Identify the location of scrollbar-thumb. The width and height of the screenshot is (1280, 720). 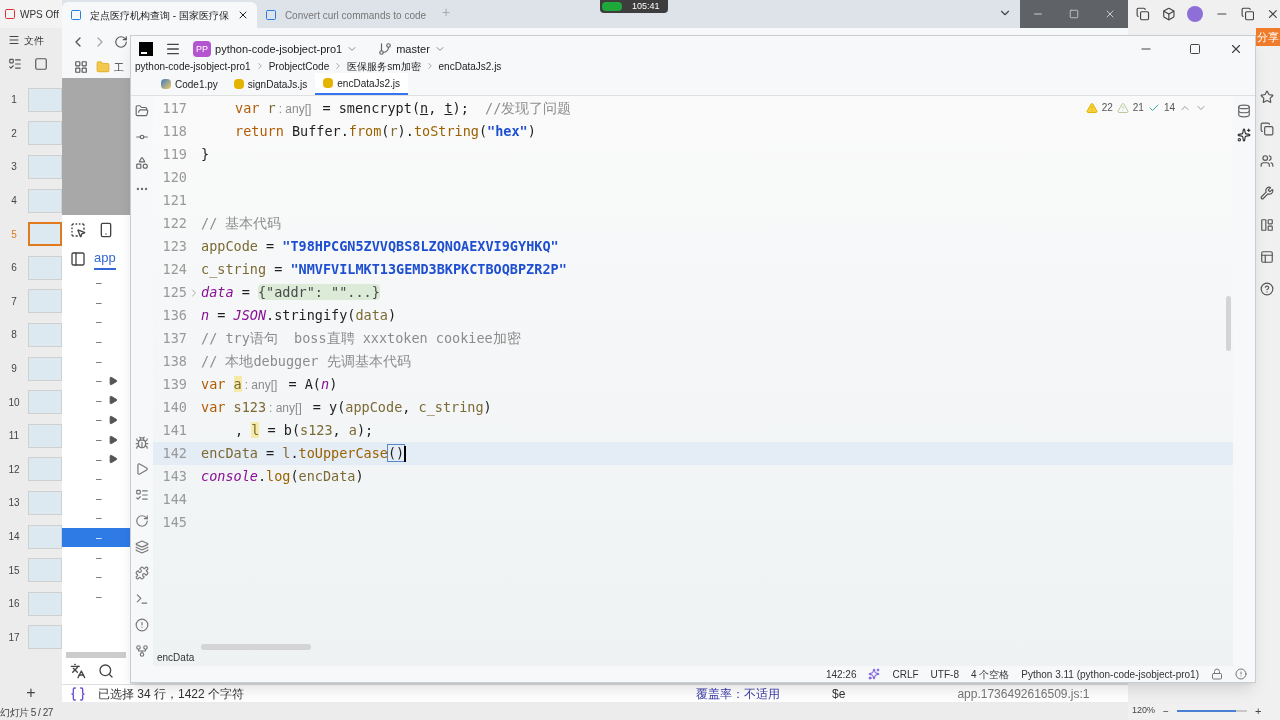
(1228, 323).